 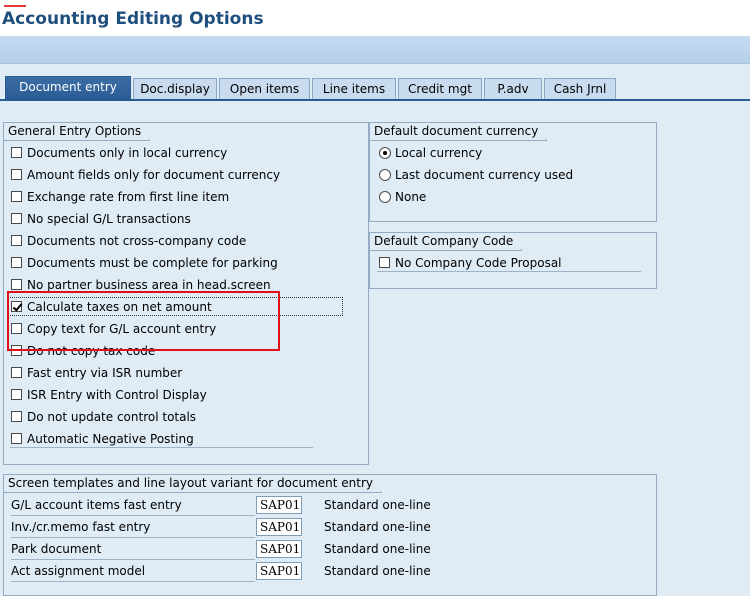 What do you see at coordinates (458, 132) in the screenshot?
I see `default-currency-title: Default document currency` at bounding box center [458, 132].